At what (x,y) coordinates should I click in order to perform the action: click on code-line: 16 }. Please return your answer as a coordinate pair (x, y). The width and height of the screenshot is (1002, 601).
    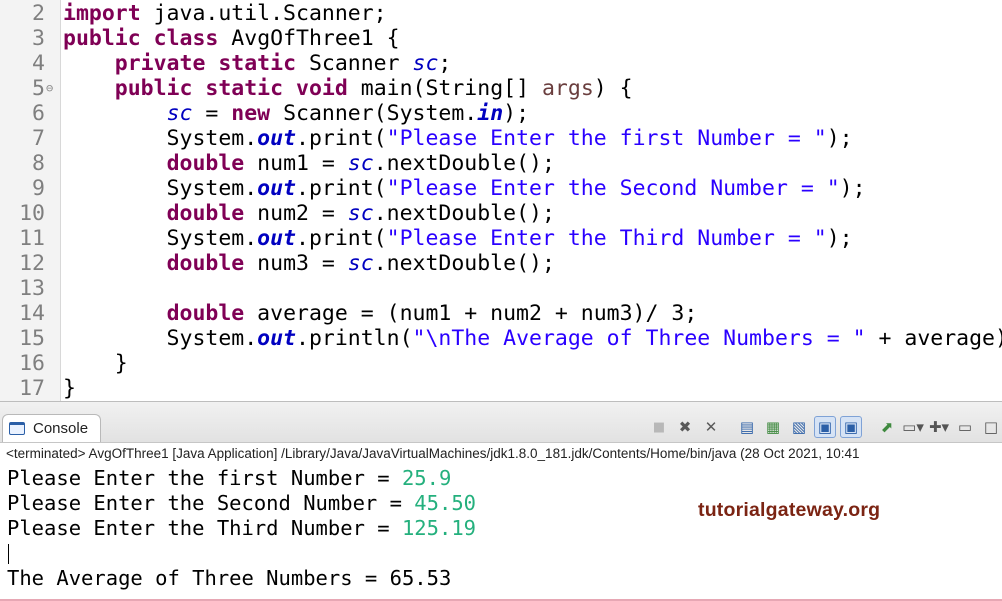
    Looking at the image, I should click on (501, 363).